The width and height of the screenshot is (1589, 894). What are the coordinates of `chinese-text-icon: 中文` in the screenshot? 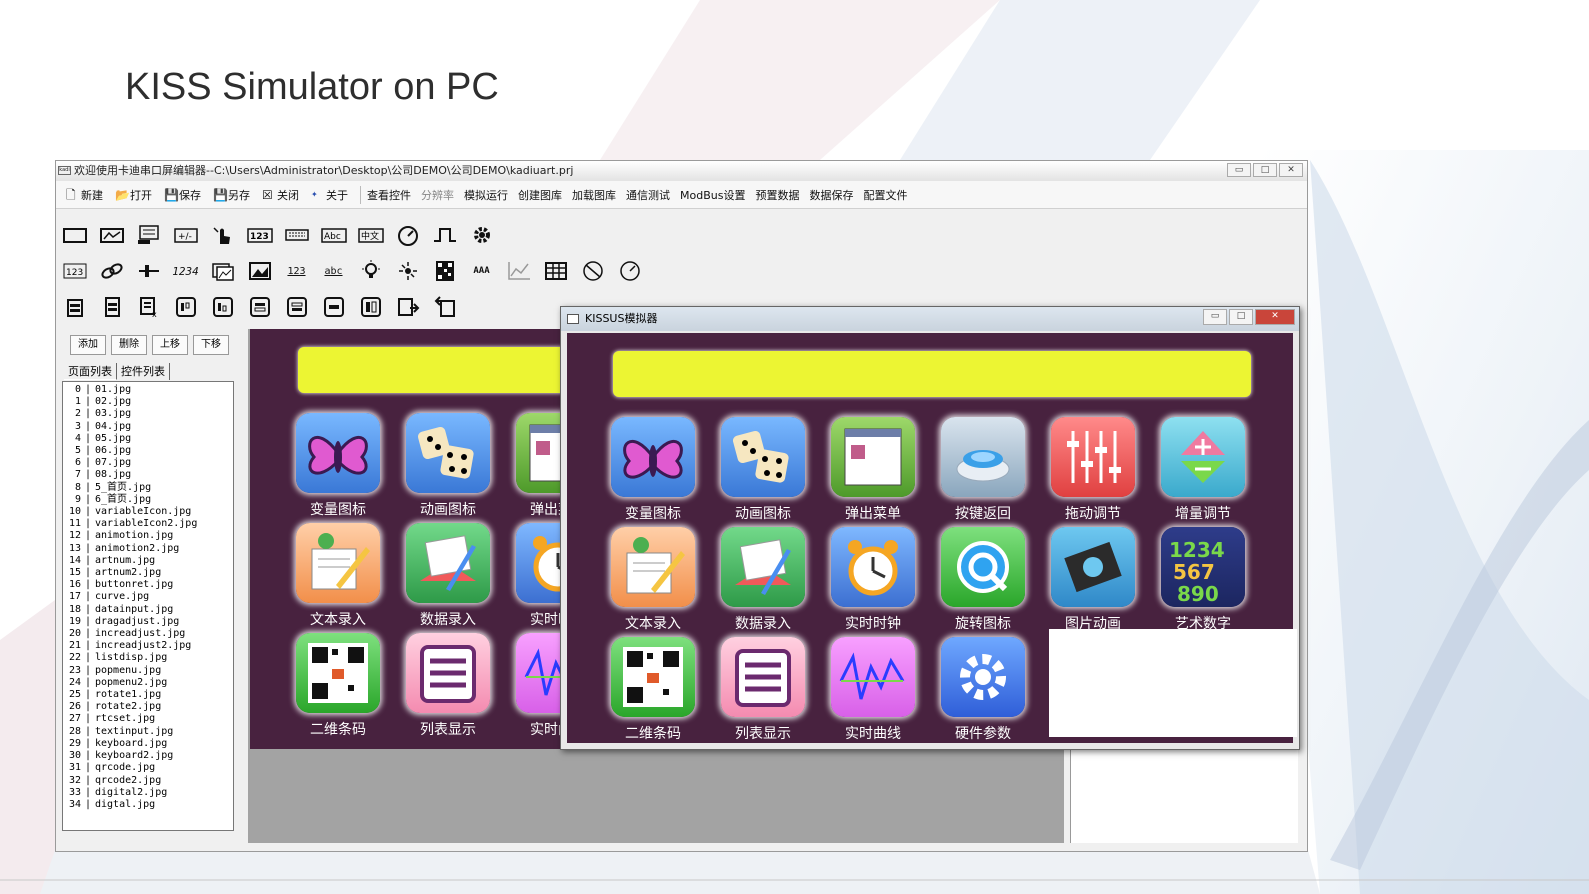 It's located at (370, 235).